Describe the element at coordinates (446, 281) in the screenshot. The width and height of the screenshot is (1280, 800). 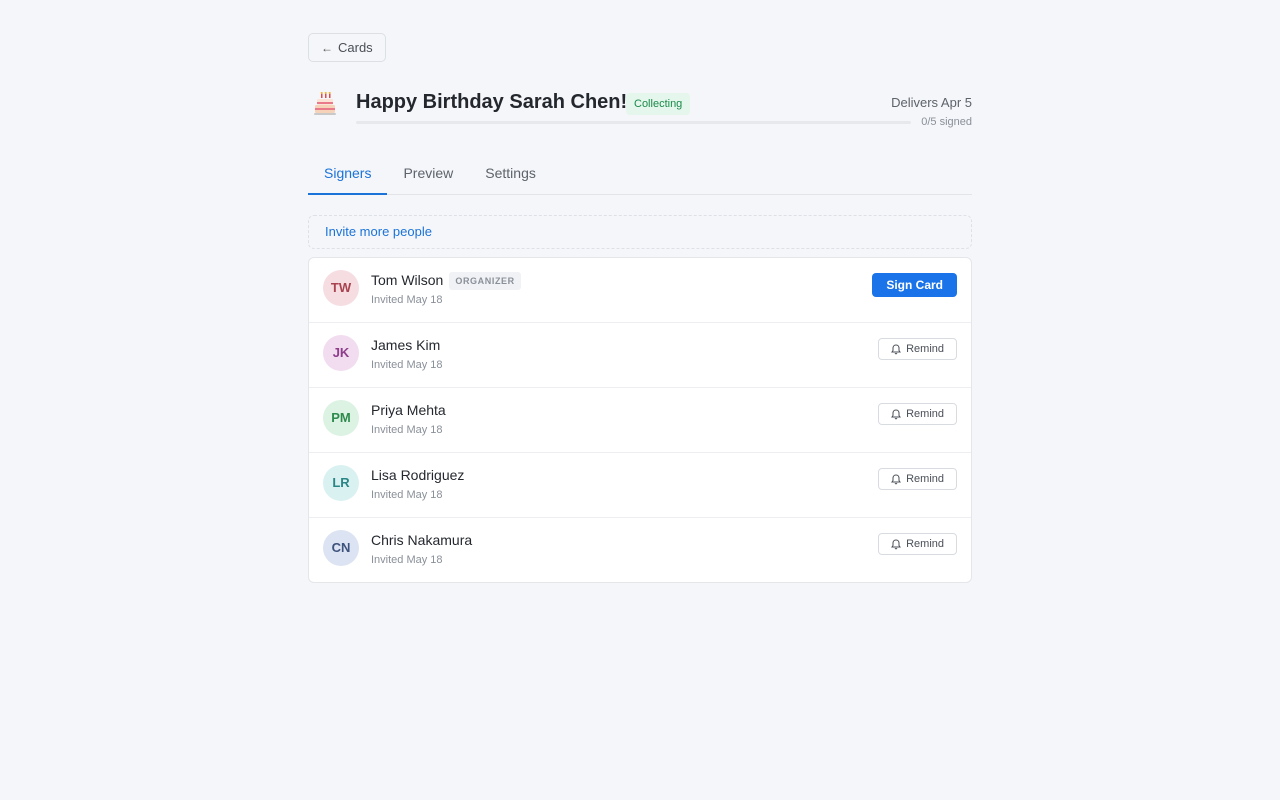
I see `signer-name-block: Tom Wilson ORGANIZER` at that location.